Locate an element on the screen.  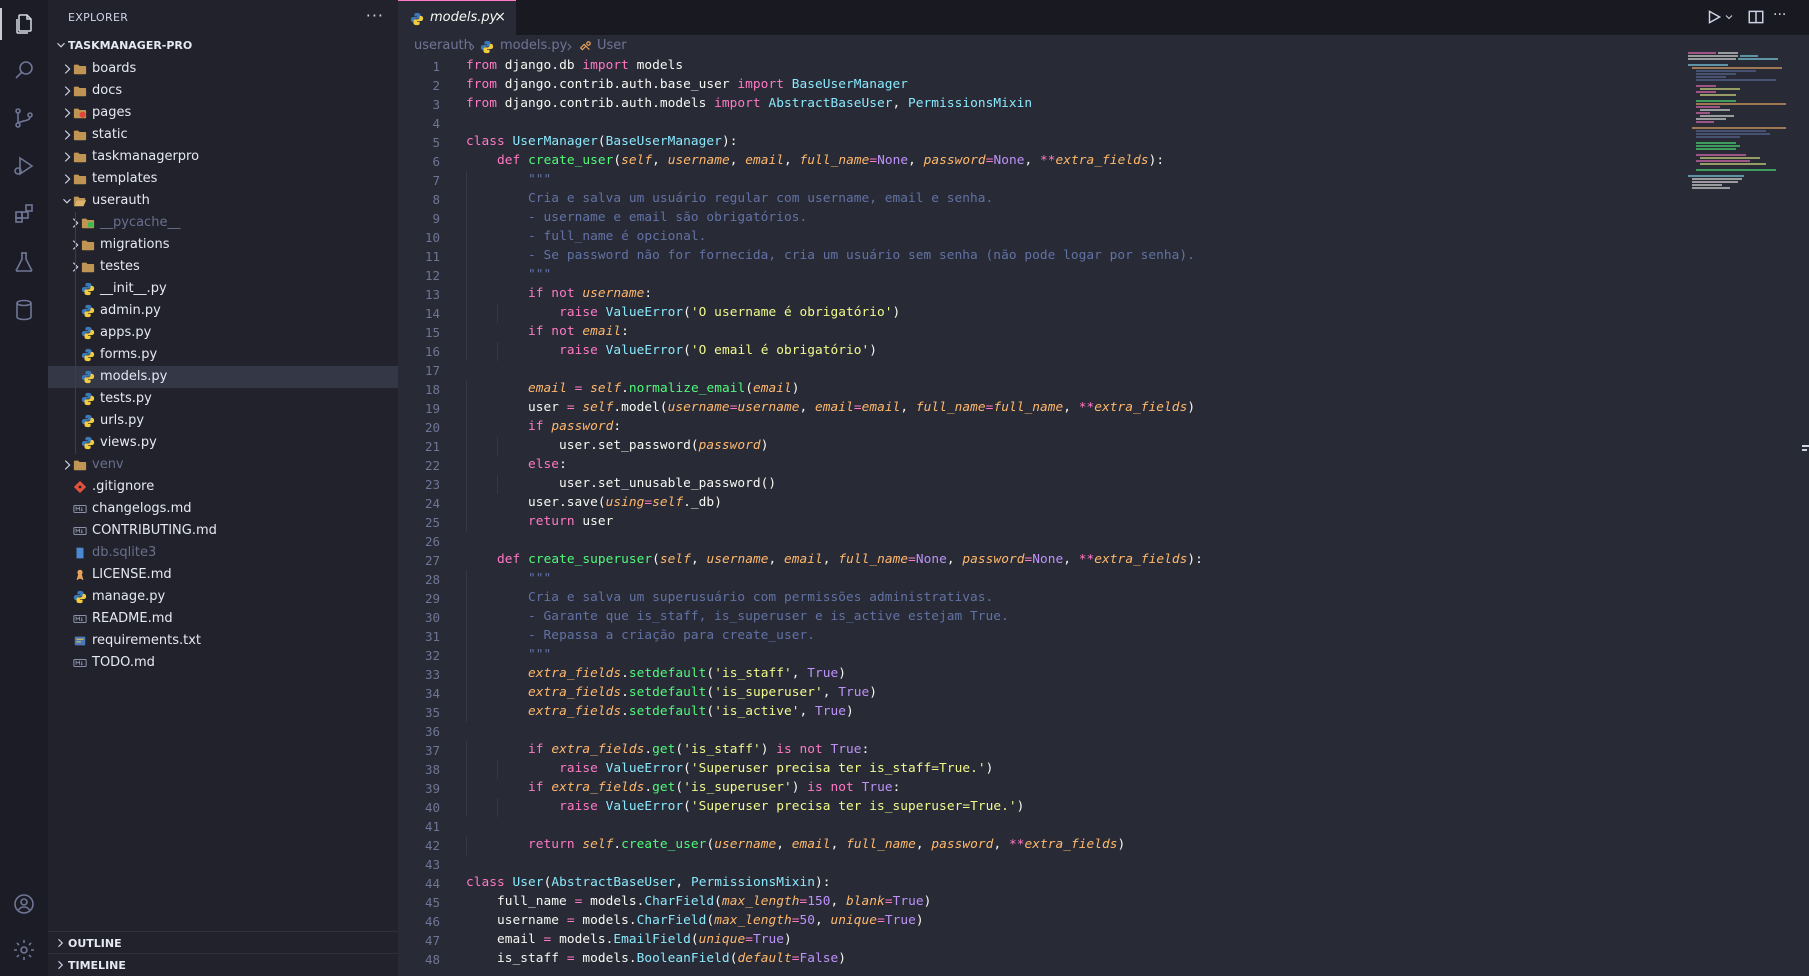
more-actions-icon: ··· is located at coordinates (375, 15).